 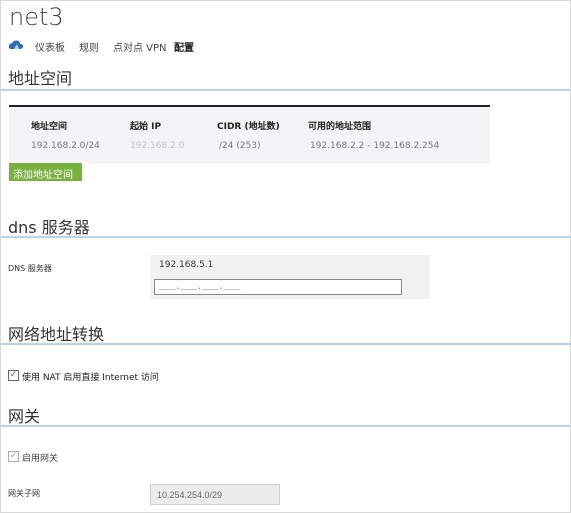 What do you see at coordinates (157, 146) in the screenshot?
I see `table-cell-start-ip: 192.168.2.0` at bounding box center [157, 146].